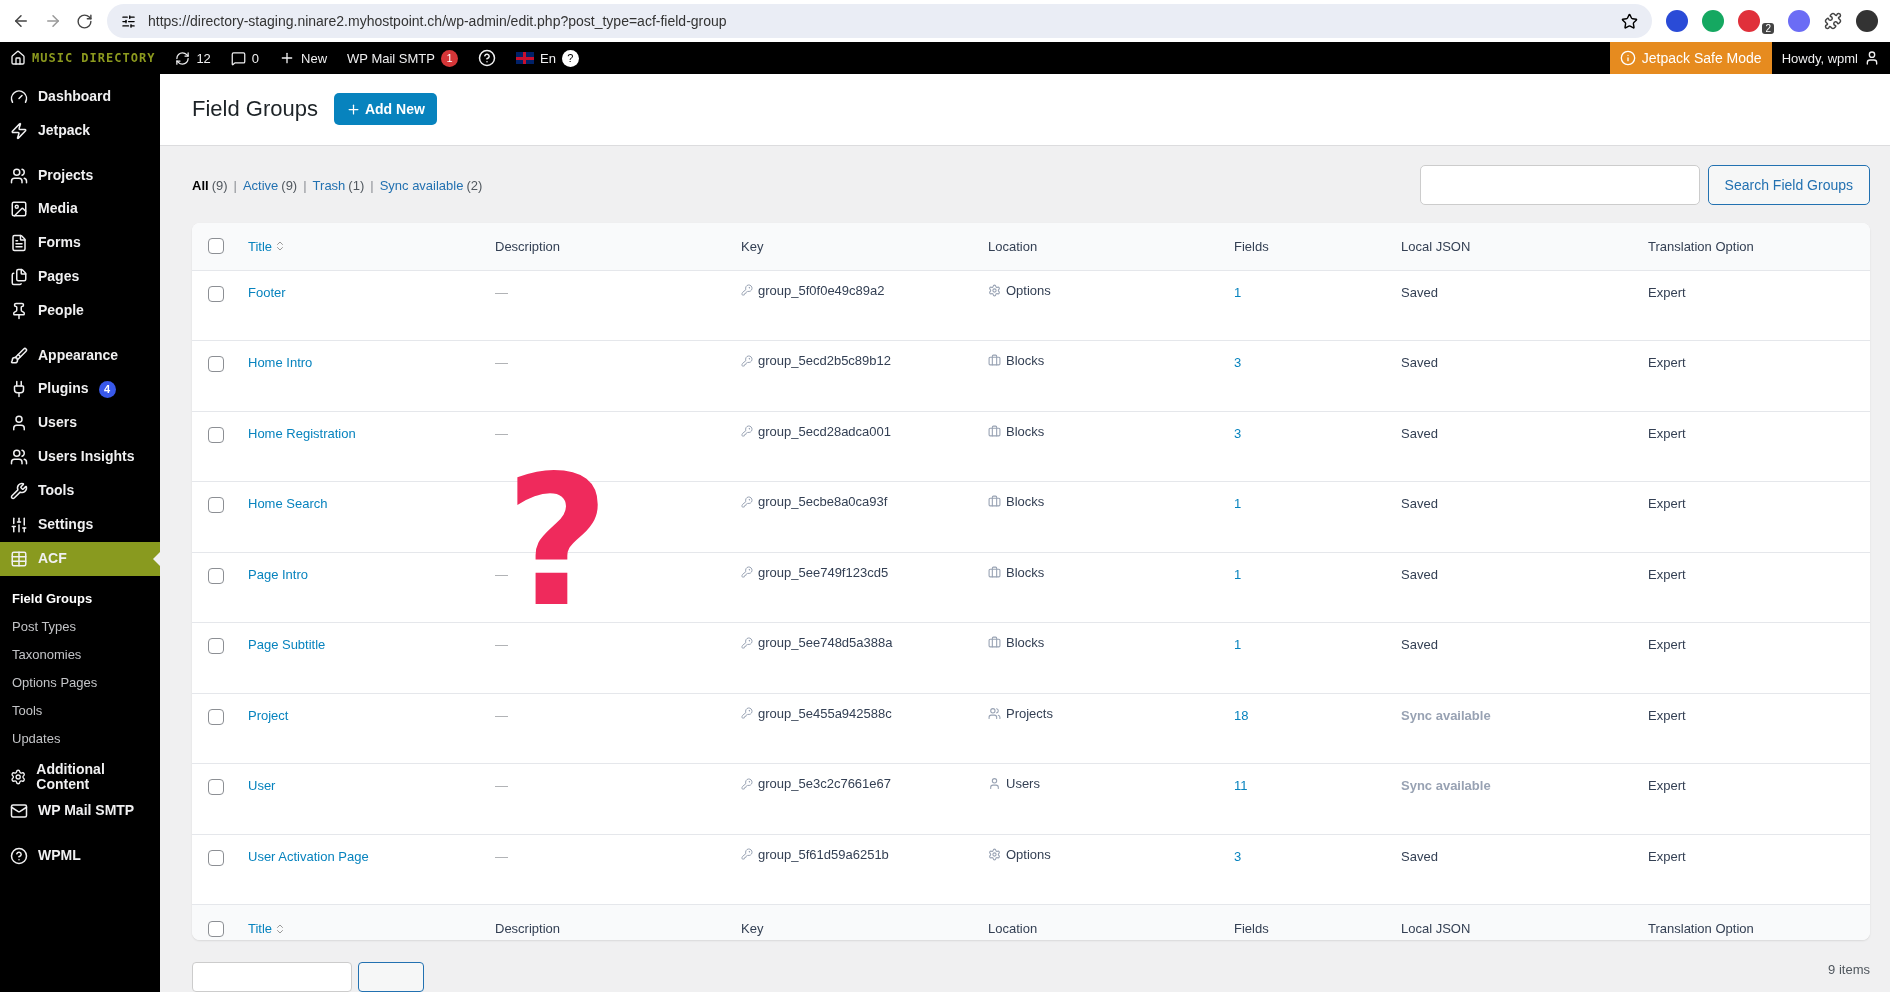  Describe the element at coordinates (80, 738) in the screenshot. I see `submenu-item: Updates` at that location.